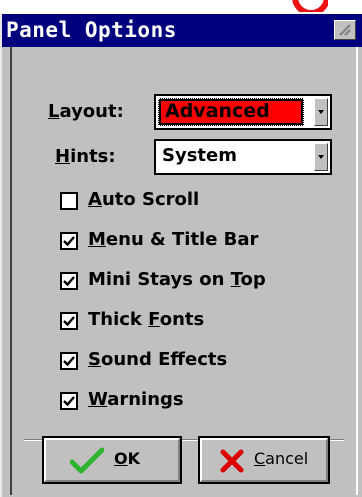 Image resolution: width=362 pixels, height=497 pixels. What do you see at coordinates (308, 6) in the screenshot?
I see `red-shape-fragment` at bounding box center [308, 6].